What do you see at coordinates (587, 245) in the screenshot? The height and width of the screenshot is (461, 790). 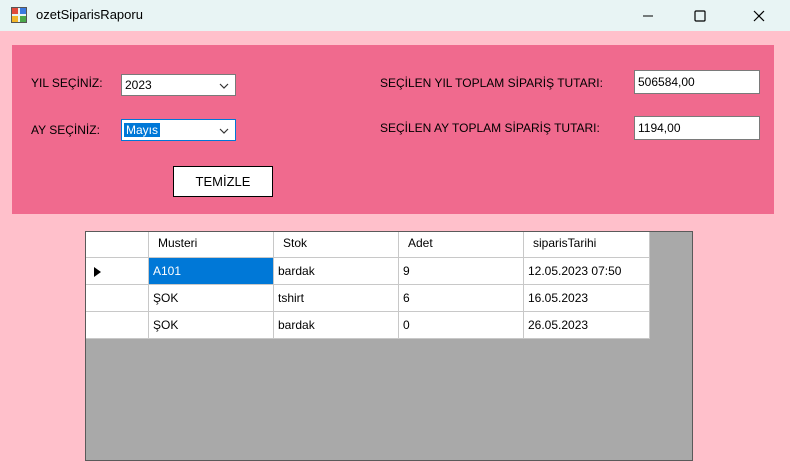 I see `column-header-siparis-tarihi: siparisTarihi` at bounding box center [587, 245].